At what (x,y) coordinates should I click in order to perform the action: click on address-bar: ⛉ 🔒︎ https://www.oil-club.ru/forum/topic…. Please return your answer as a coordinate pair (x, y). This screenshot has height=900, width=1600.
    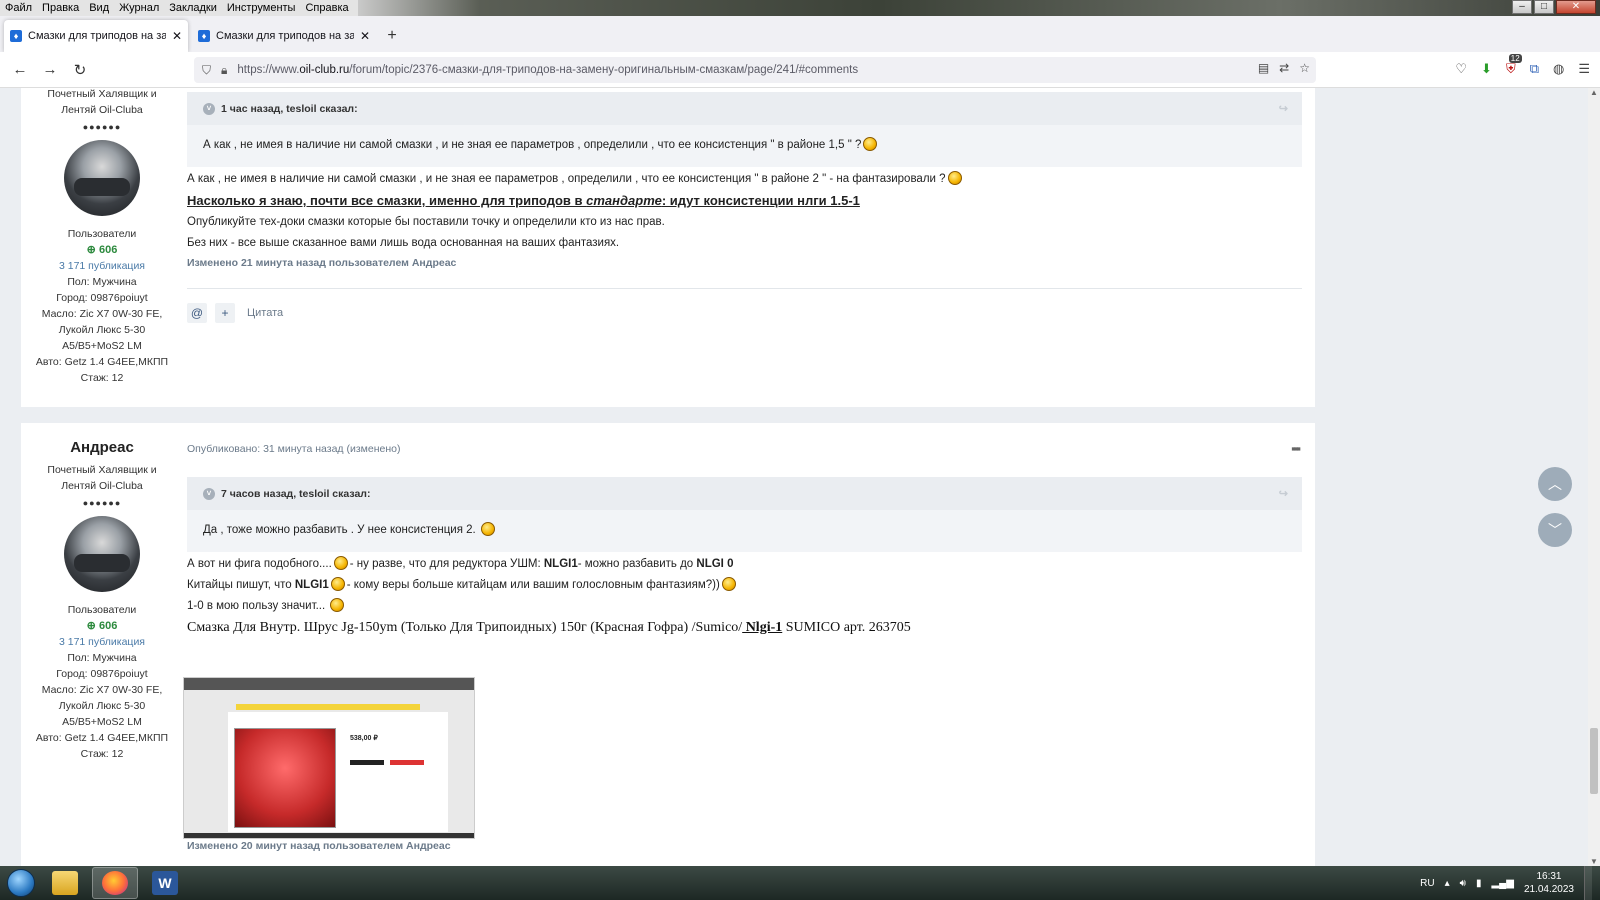
    Looking at the image, I should click on (755, 70).